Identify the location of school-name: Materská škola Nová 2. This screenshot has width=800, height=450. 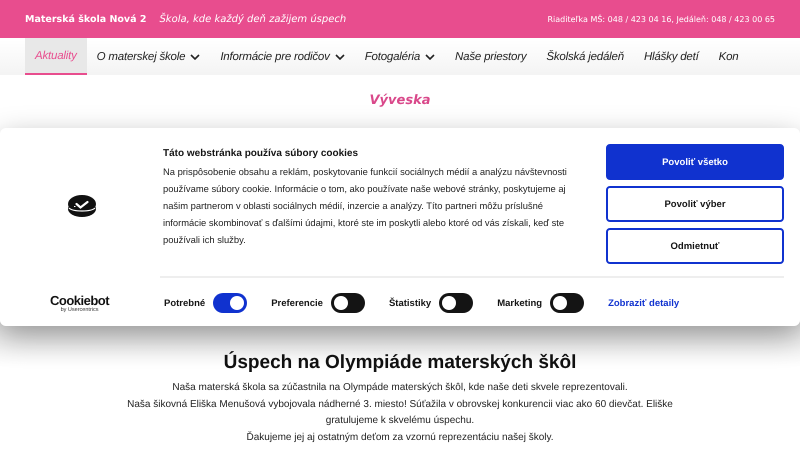
(85, 19).